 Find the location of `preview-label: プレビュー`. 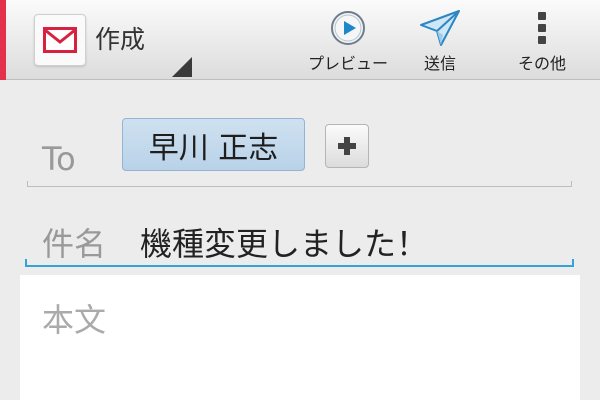

preview-label: プレビュー is located at coordinates (348, 63).